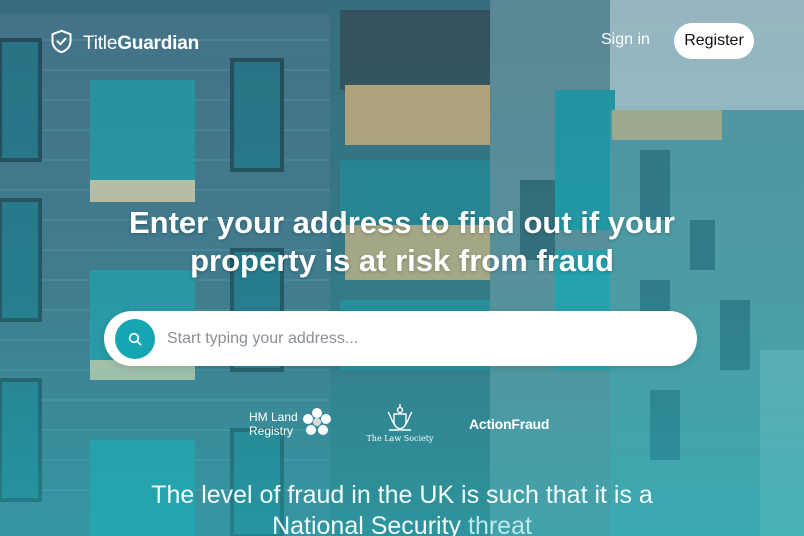 The image size is (804, 536). What do you see at coordinates (417, 338) in the screenshot?
I see `address-search-input` at bounding box center [417, 338].